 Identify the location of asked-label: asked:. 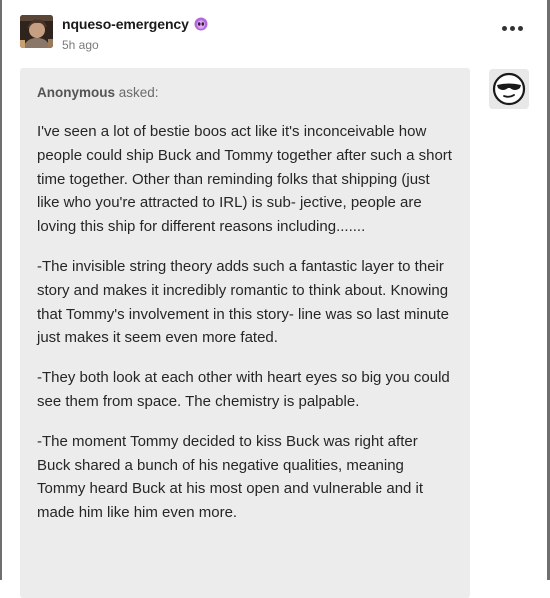
(137, 92).